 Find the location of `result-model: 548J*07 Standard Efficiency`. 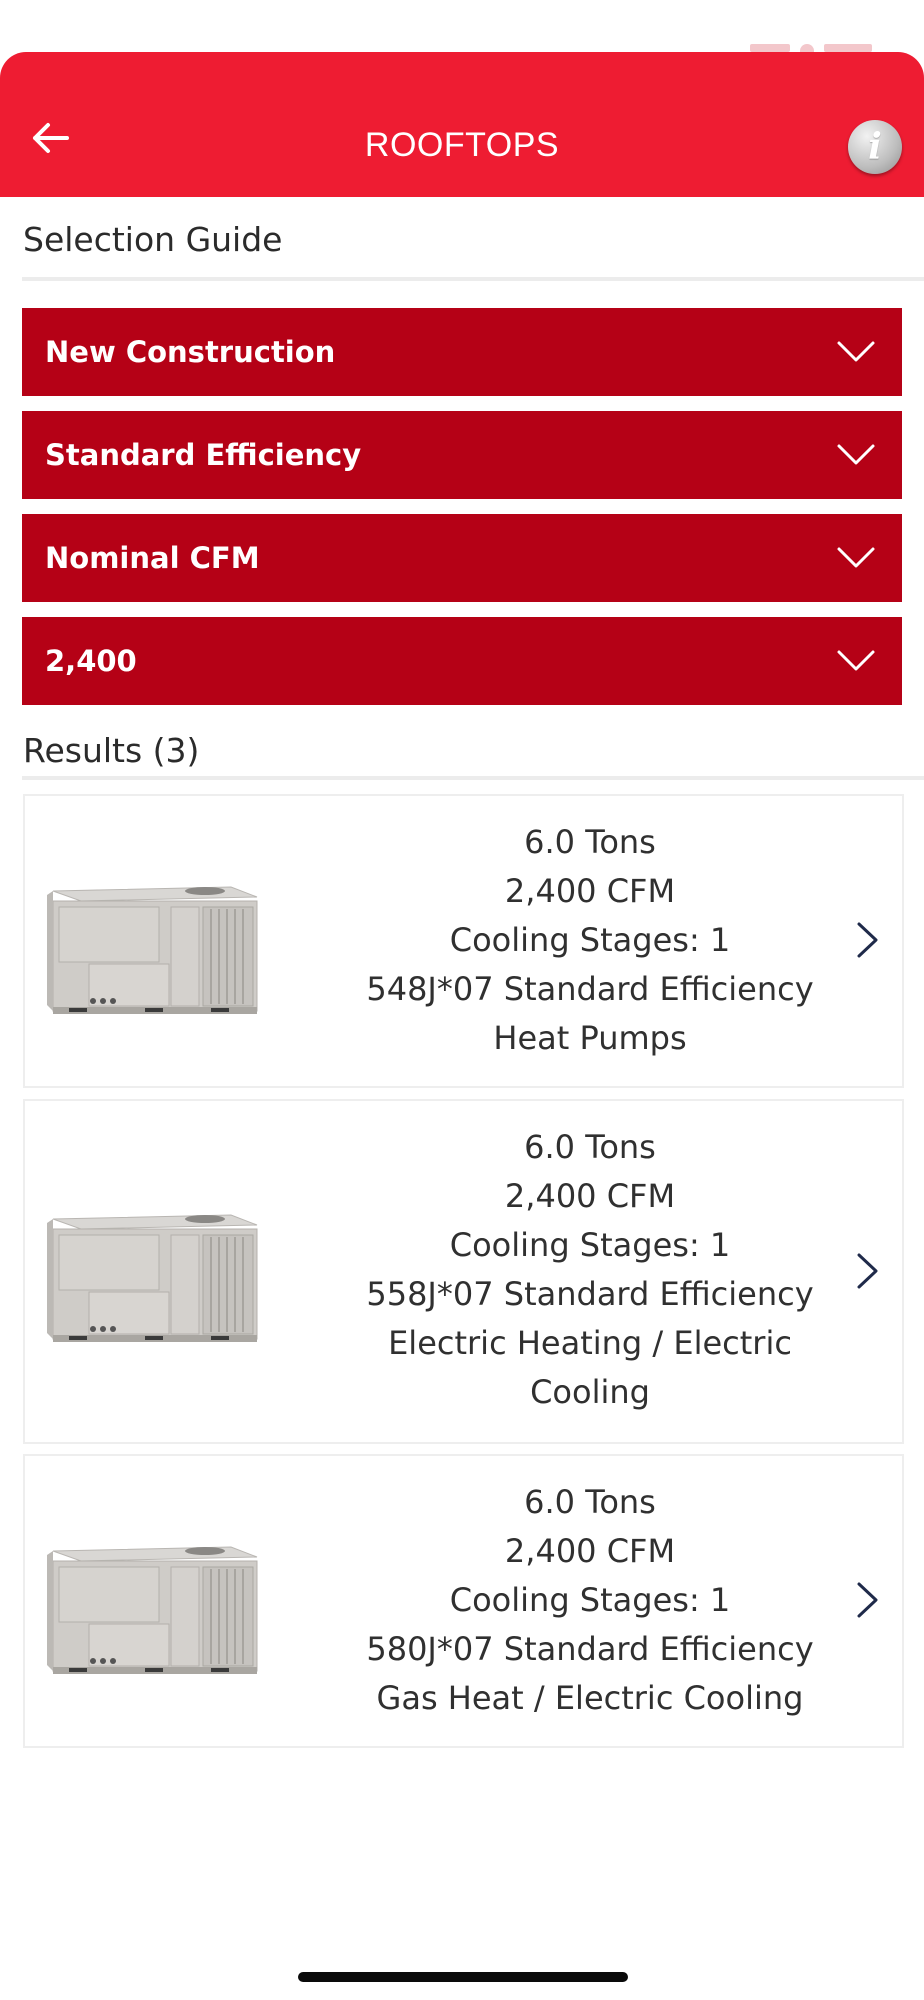

result-model: 548J*07 Standard Efficiency is located at coordinates (590, 989).